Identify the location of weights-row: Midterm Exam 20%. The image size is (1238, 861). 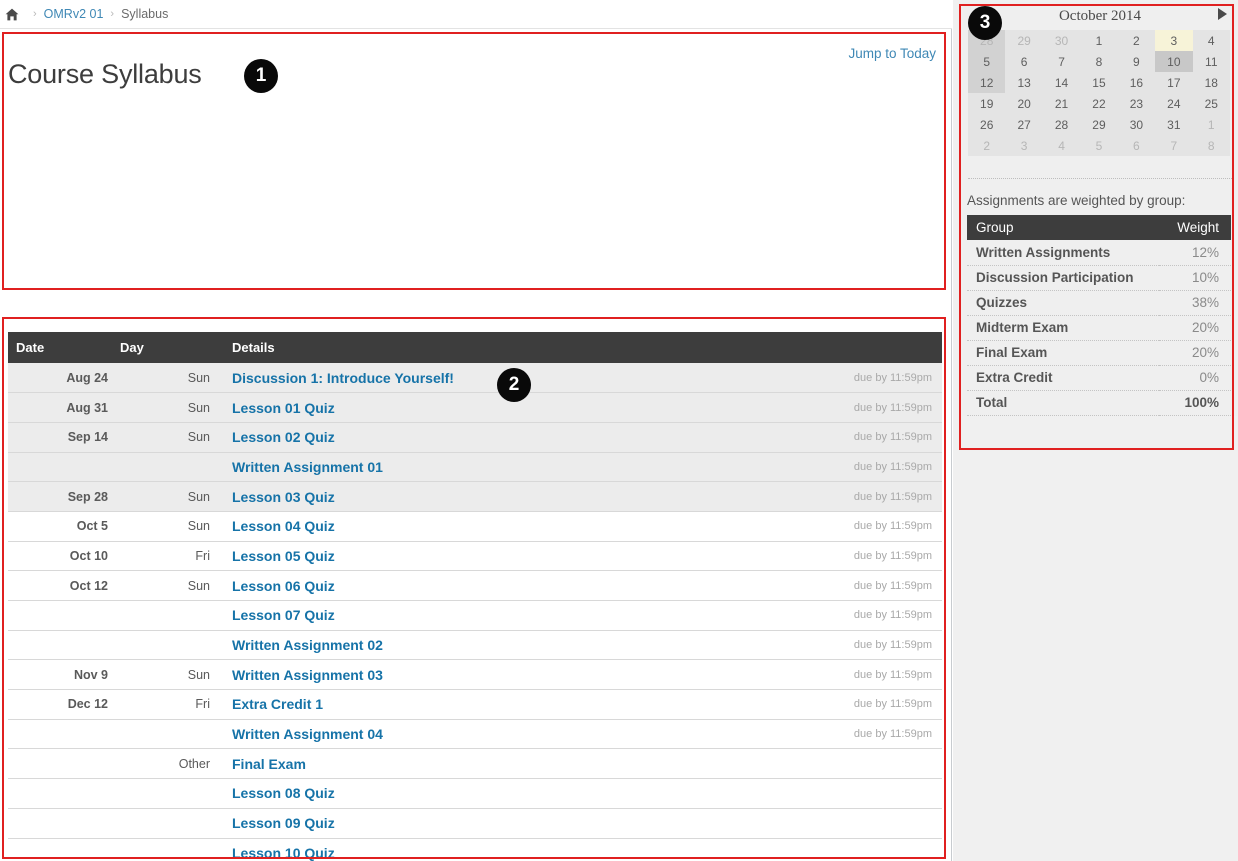
(1099, 328).